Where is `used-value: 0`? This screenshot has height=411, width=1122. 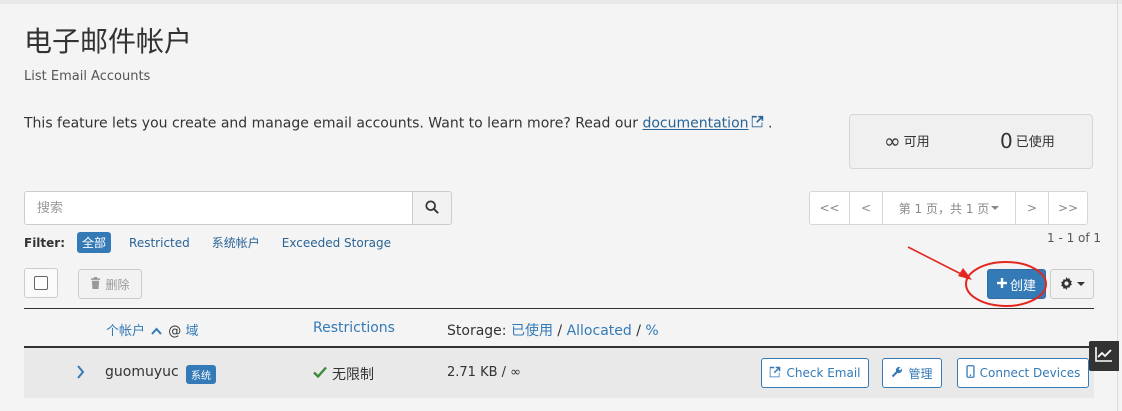 used-value: 0 is located at coordinates (1006, 141).